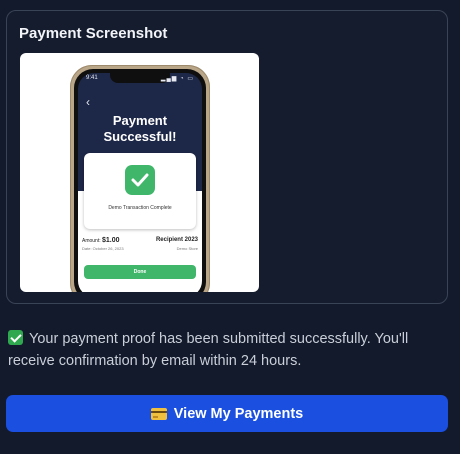  What do you see at coordinates (15, 337) in the screenshot?
I see `check-emoji-icon` at bounding box center [15, 337].